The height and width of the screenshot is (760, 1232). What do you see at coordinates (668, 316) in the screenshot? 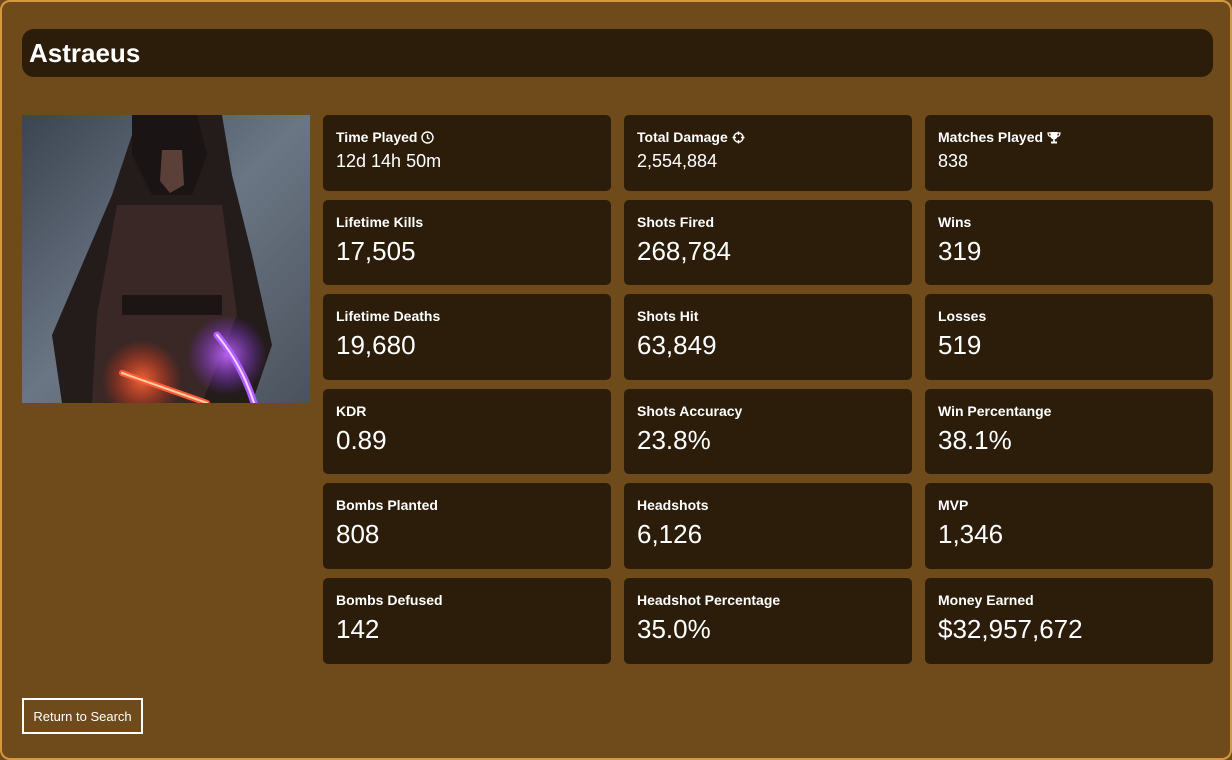
I see `stat-label: Shots Hit` at bounding box center [668, 316].